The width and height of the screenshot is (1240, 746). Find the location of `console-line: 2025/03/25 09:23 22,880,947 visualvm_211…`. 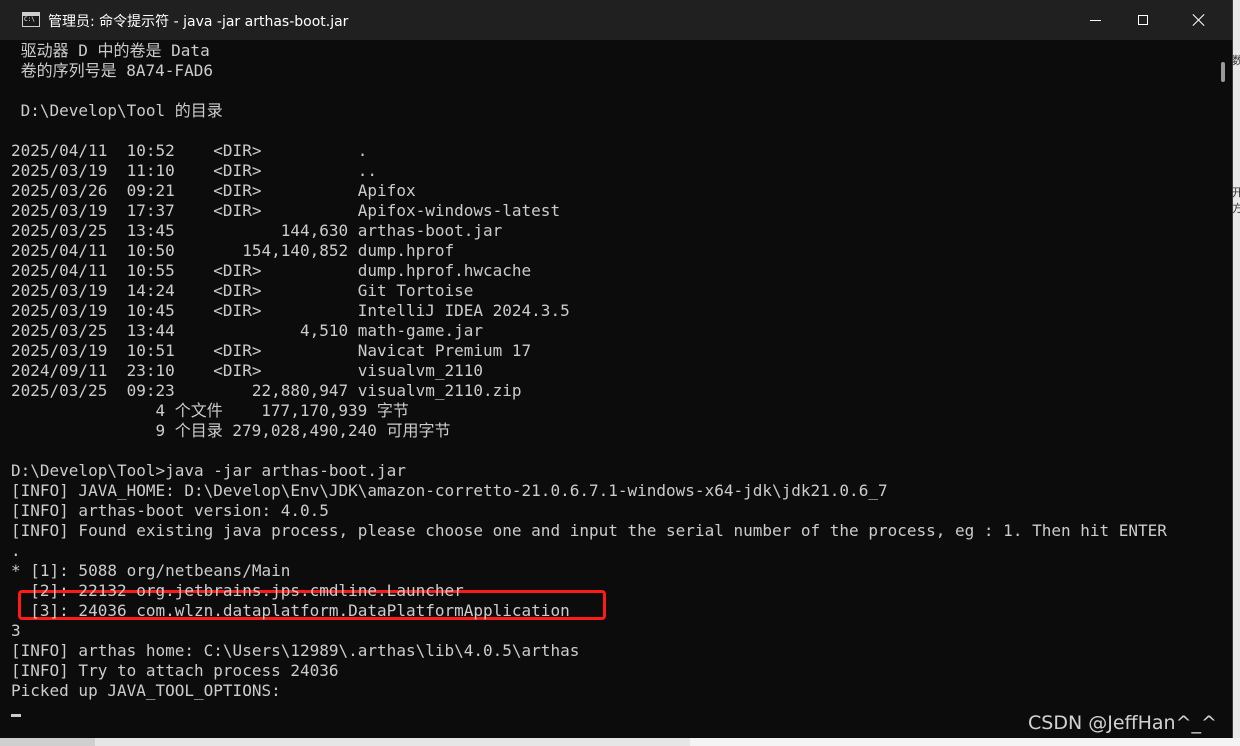

console-line: 2025/03/25 09:23 22,880,947 visualvm_211… is located at coordinates (266, 390).